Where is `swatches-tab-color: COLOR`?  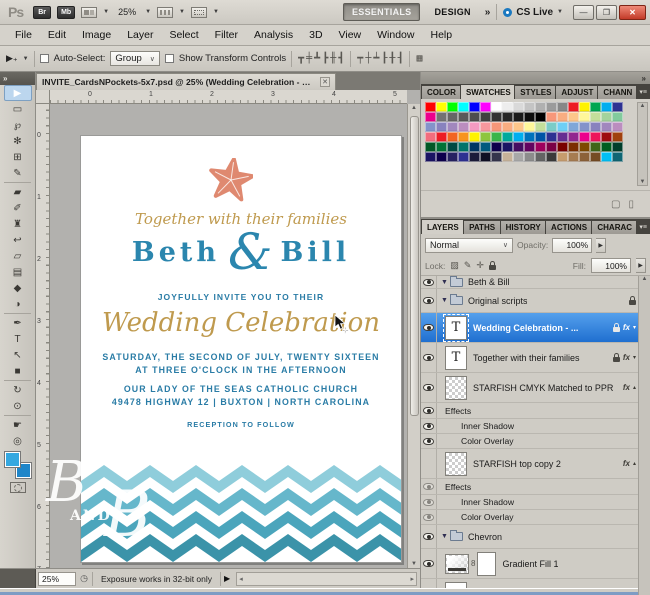
swatches-tab-color: COLOR is located at coordinates (441, 92).